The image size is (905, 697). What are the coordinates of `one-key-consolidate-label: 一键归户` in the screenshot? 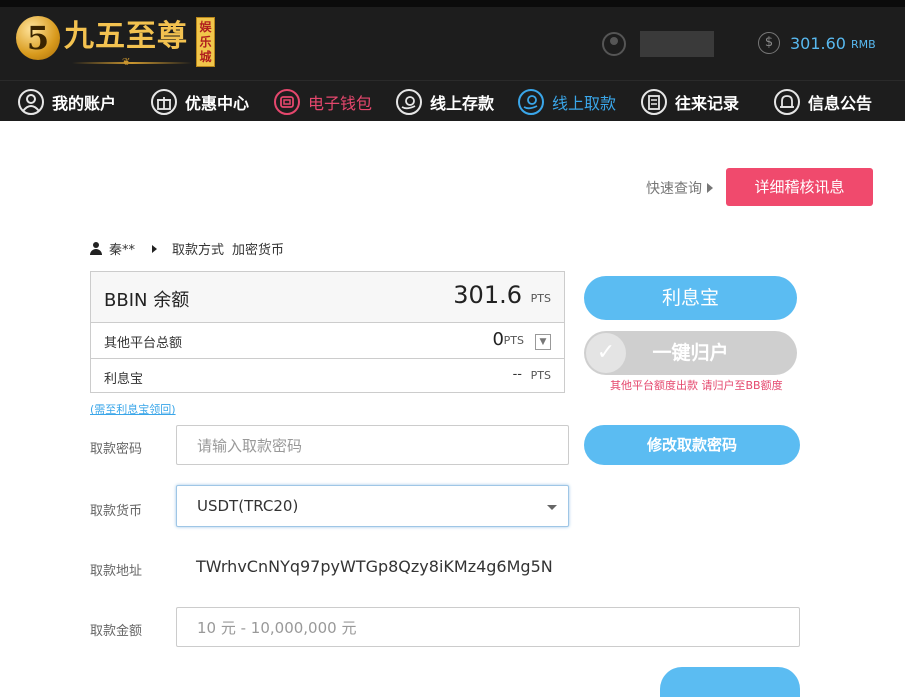 It's located at (690, 353).